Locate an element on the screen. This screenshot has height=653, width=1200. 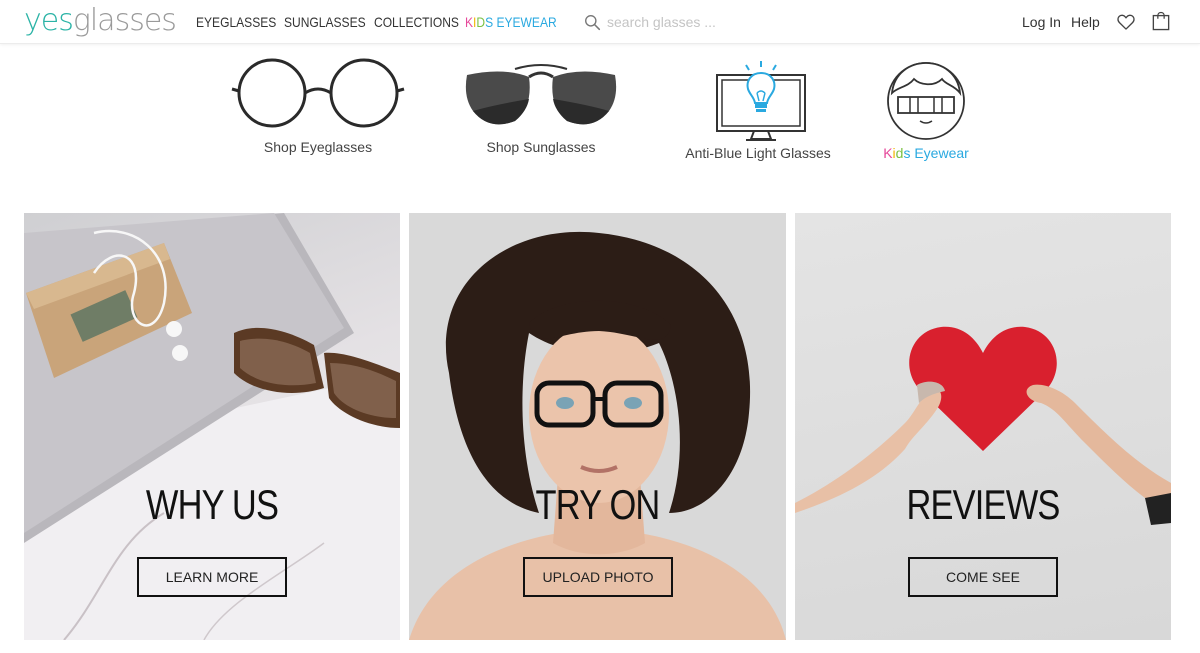
heart-icon is located at coordinates (1126, 22).